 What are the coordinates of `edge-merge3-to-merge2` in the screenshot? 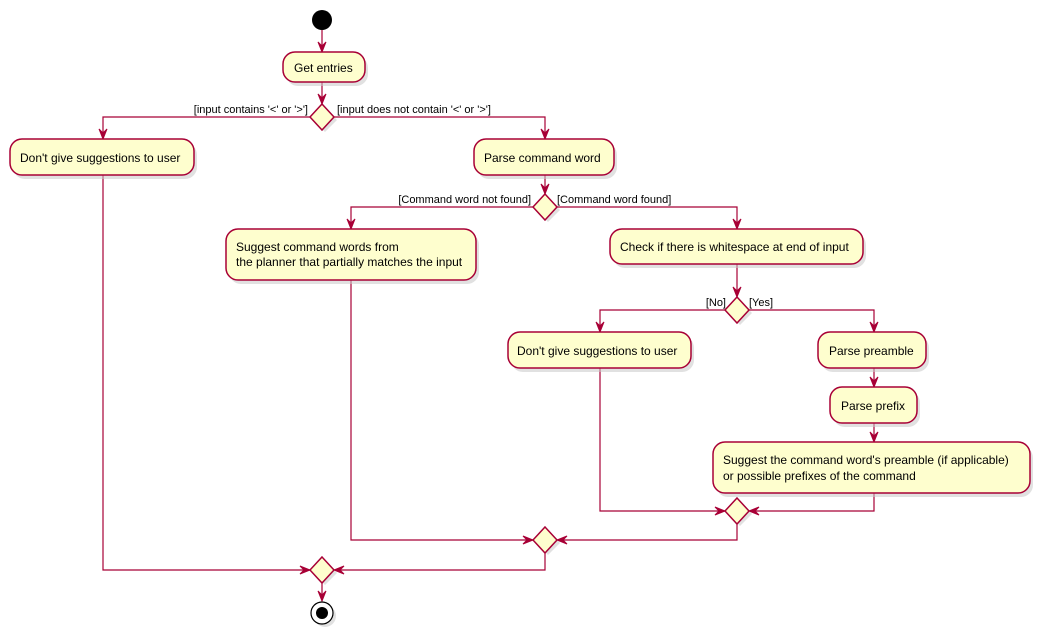 It's located at (647, 532).